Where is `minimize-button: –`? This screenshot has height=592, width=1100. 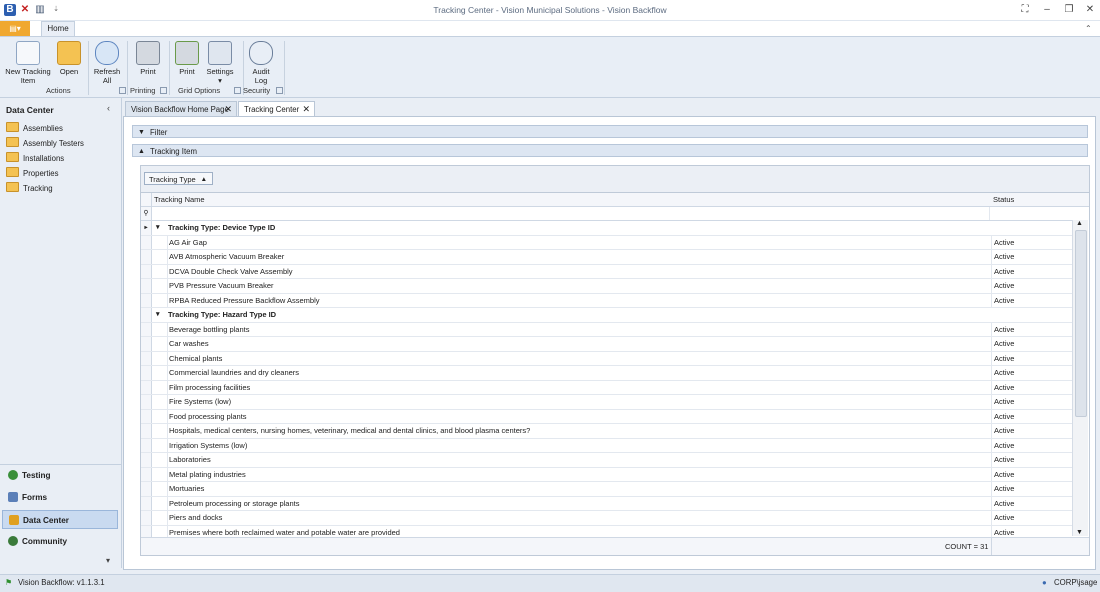 minimize-button: – is located at coordinates (1047, 10).